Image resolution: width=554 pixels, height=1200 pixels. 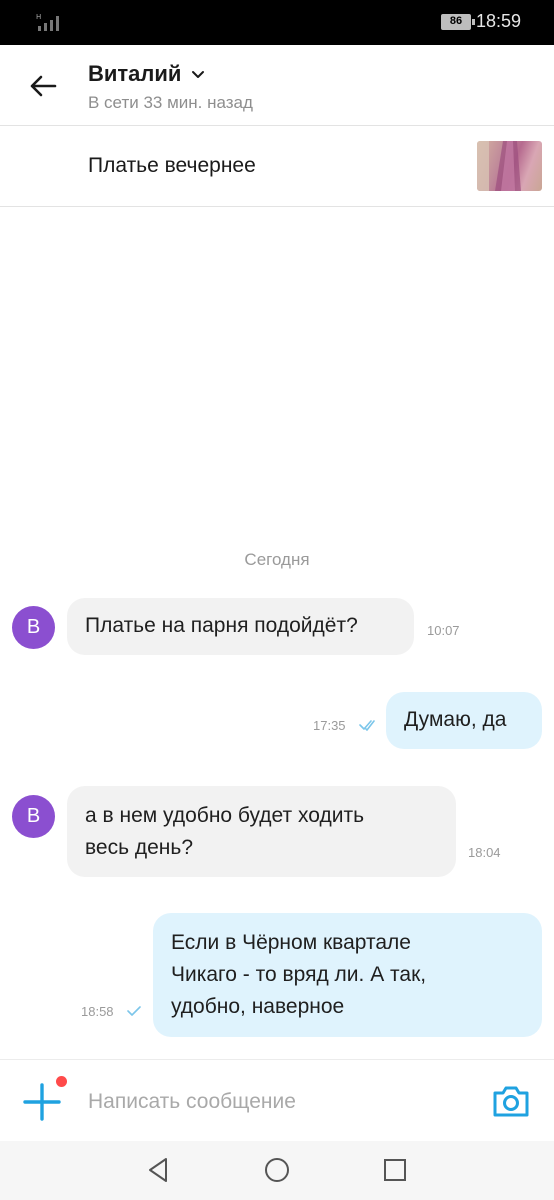 I want to click on message-bubble-outgoing: Думаю, да, so click(x=464, y=720).